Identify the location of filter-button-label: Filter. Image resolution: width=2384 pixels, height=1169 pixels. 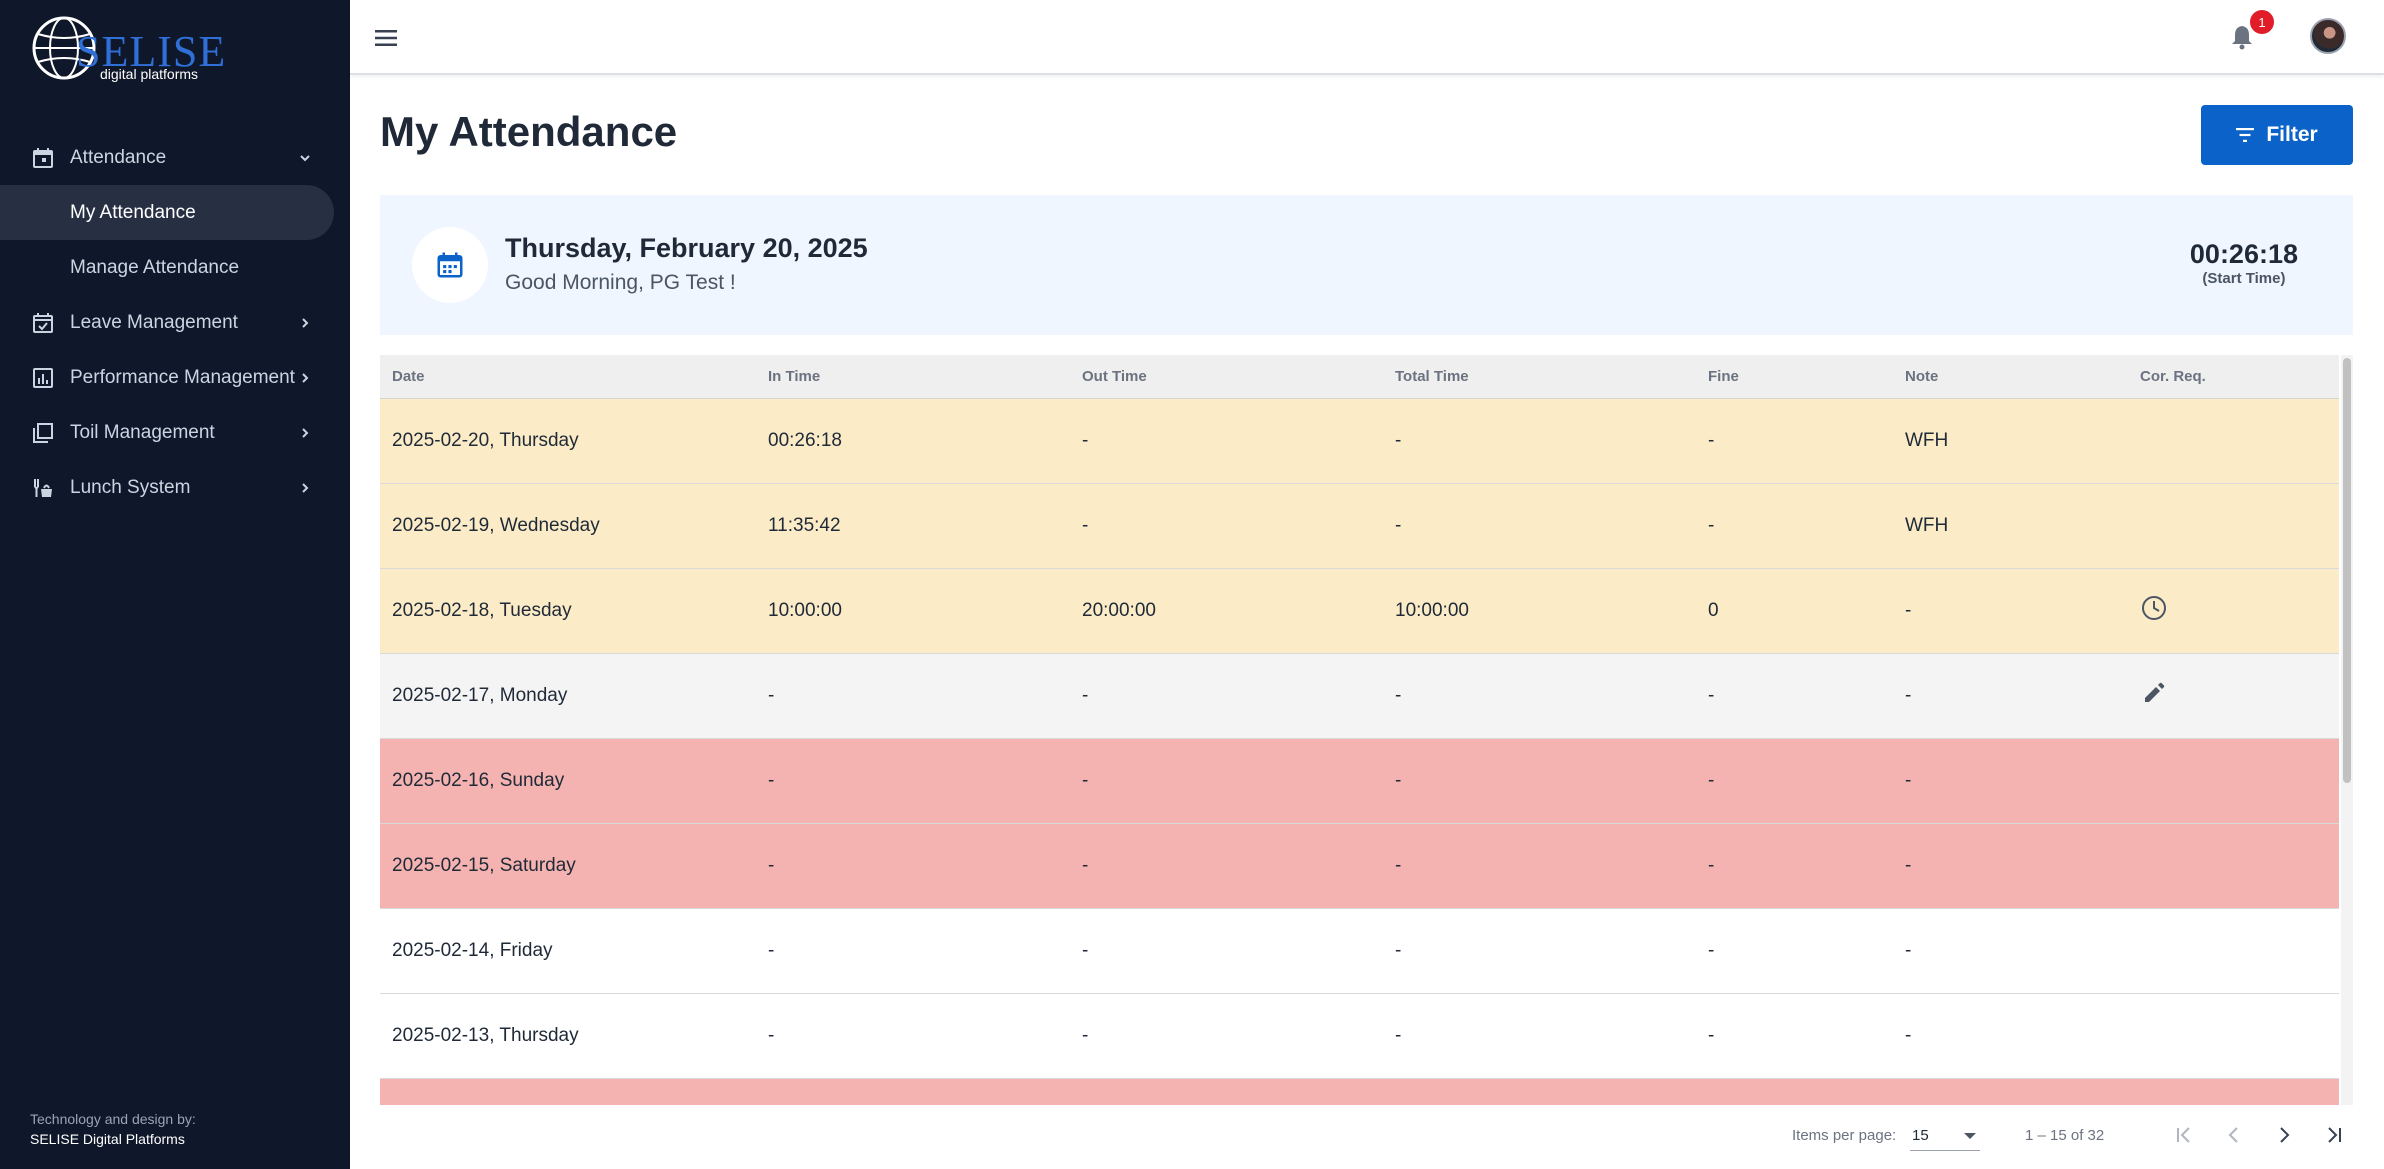
(2292, 134).